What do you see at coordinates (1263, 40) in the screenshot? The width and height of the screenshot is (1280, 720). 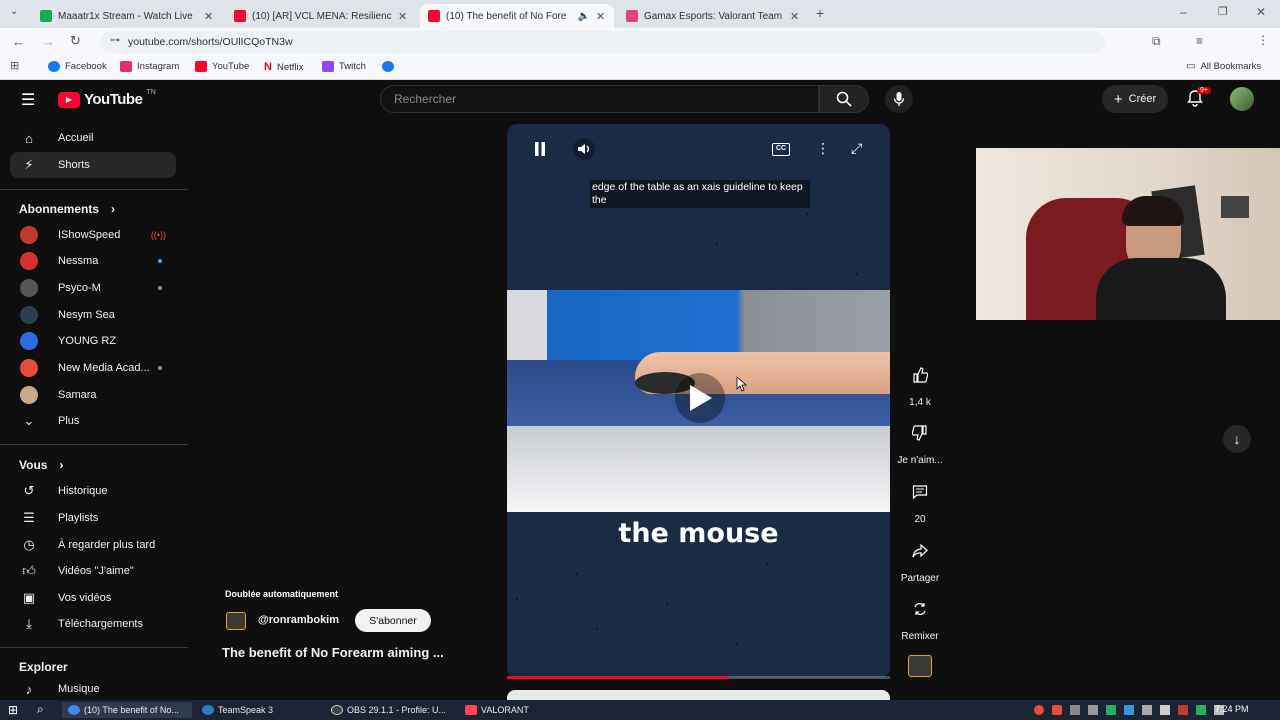 I see `browser-menu-icon: ⋮` at bounding box center [1263, 40].